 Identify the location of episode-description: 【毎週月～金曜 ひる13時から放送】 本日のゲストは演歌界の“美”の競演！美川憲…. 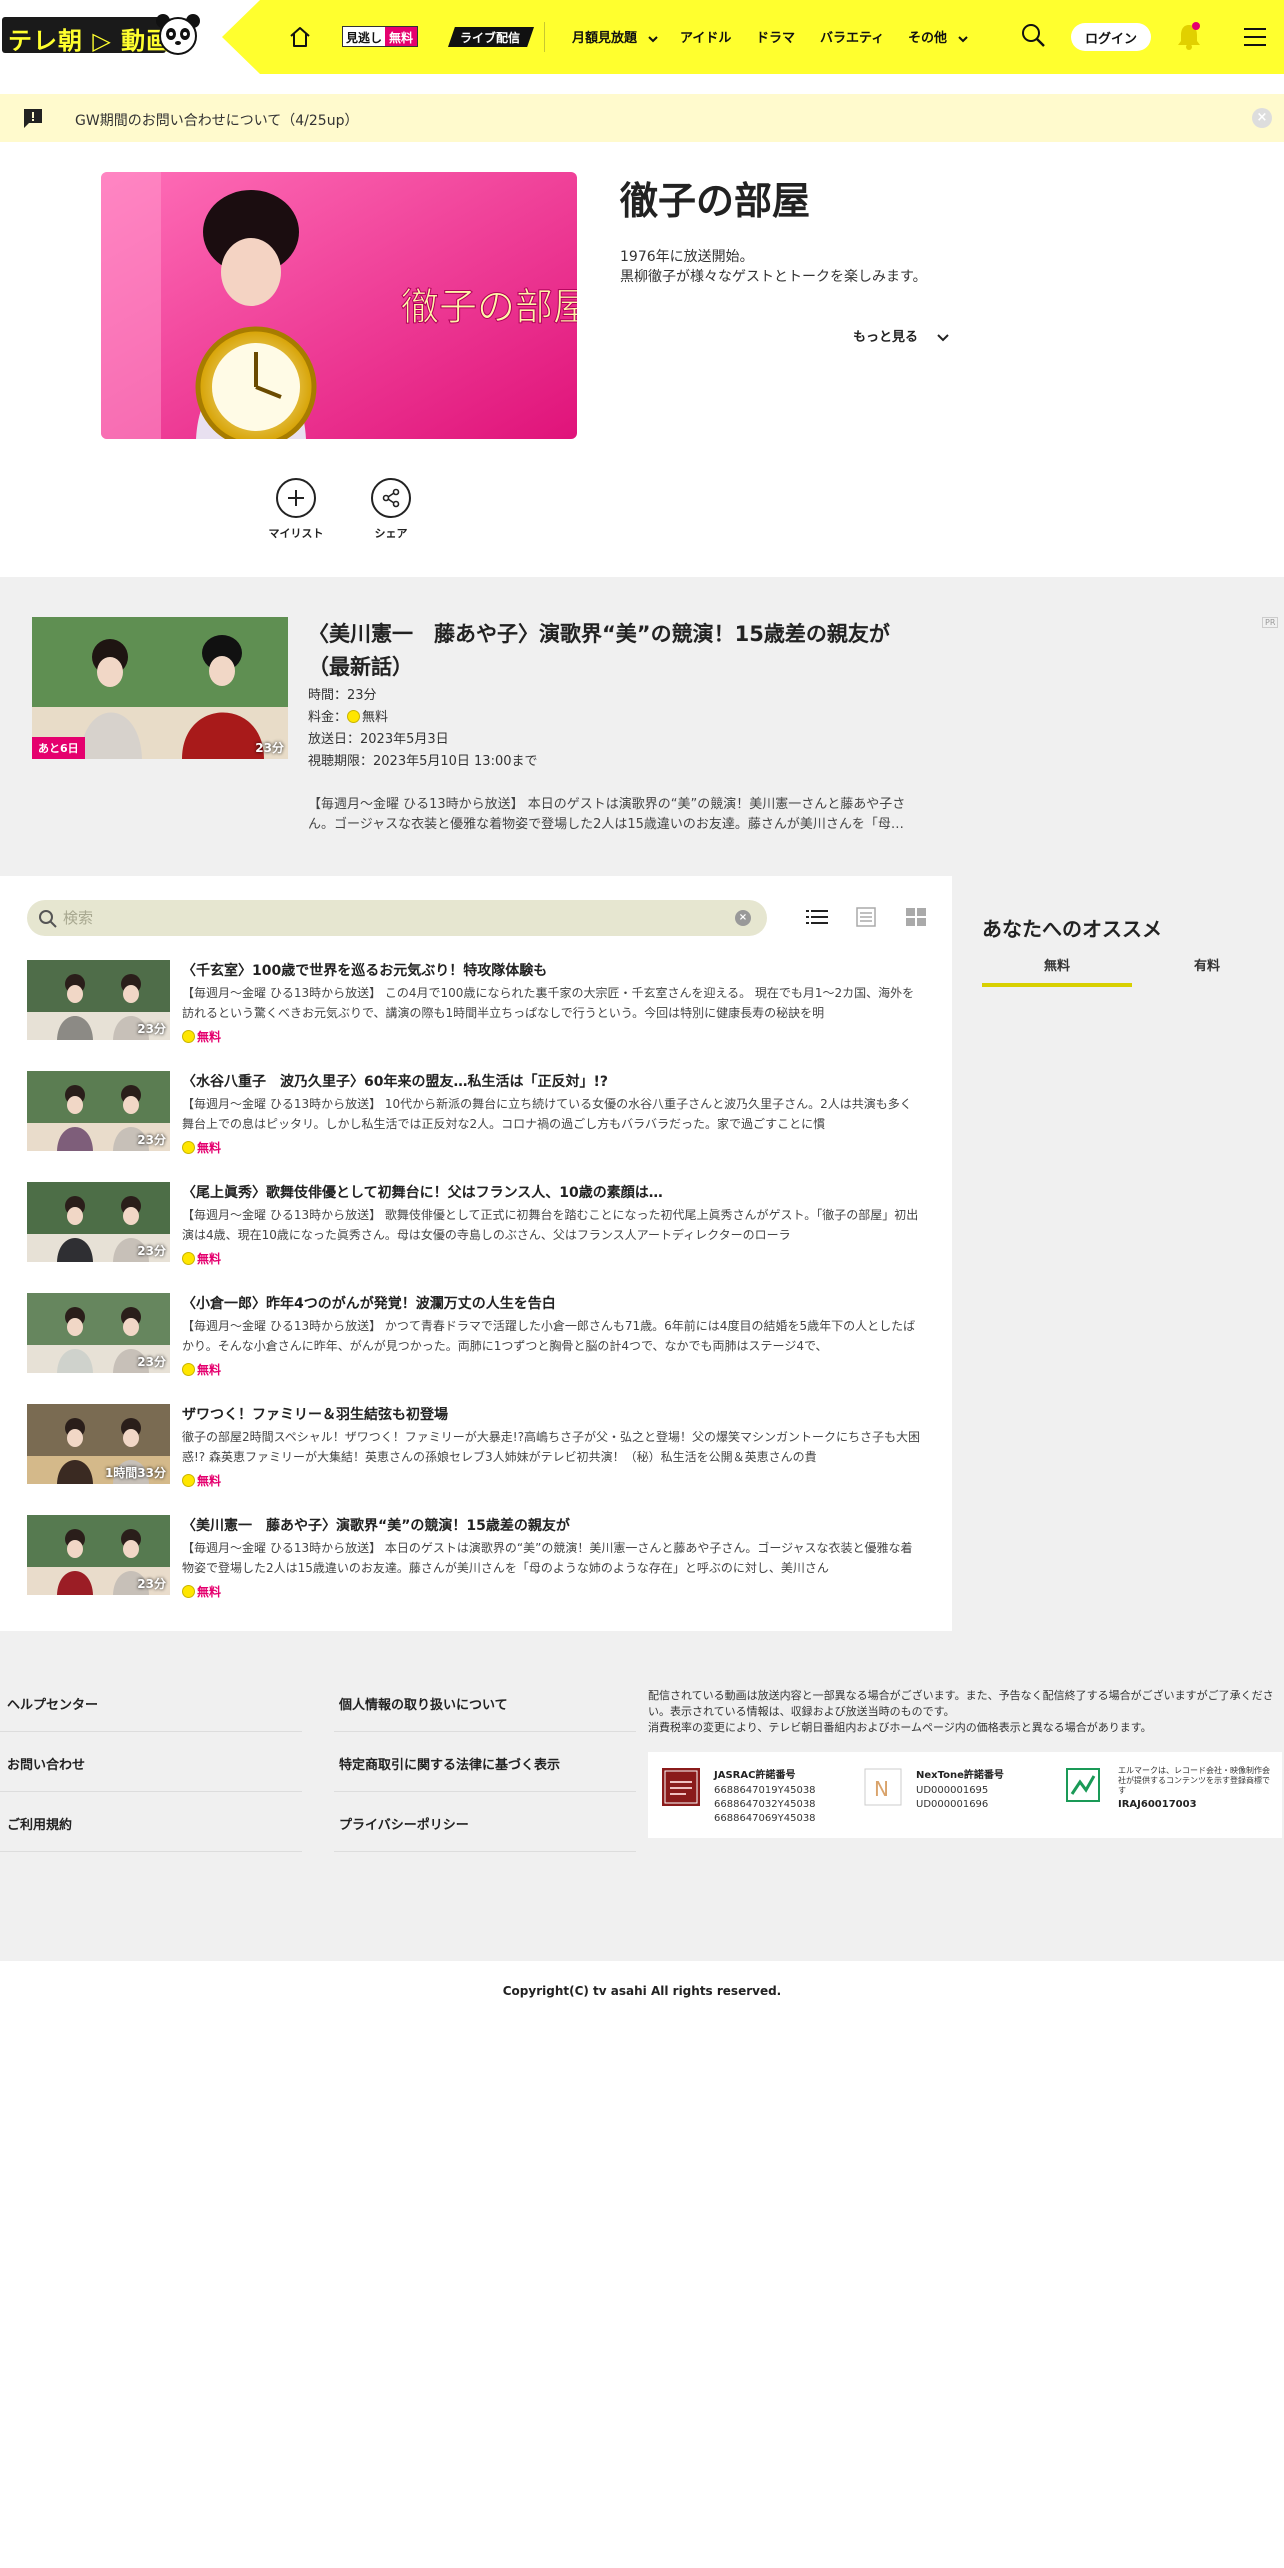
(547, 1558).